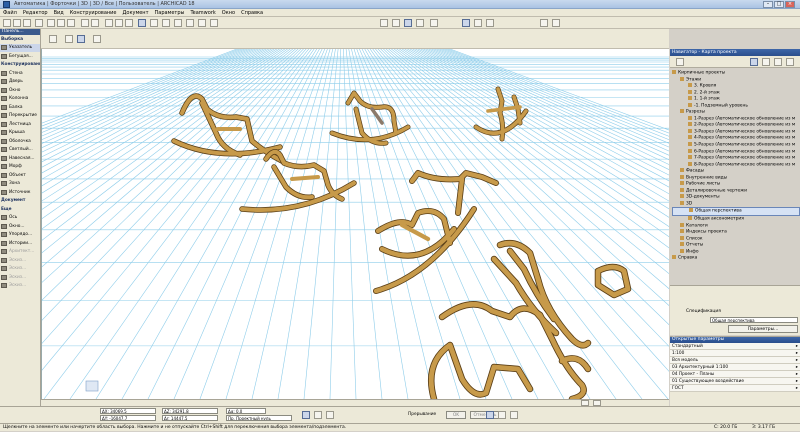 This screenshot has height=432, width=800. Describe the element at coordinates (154, 23) in the screenshot. I see `marquee-icon` at that location.